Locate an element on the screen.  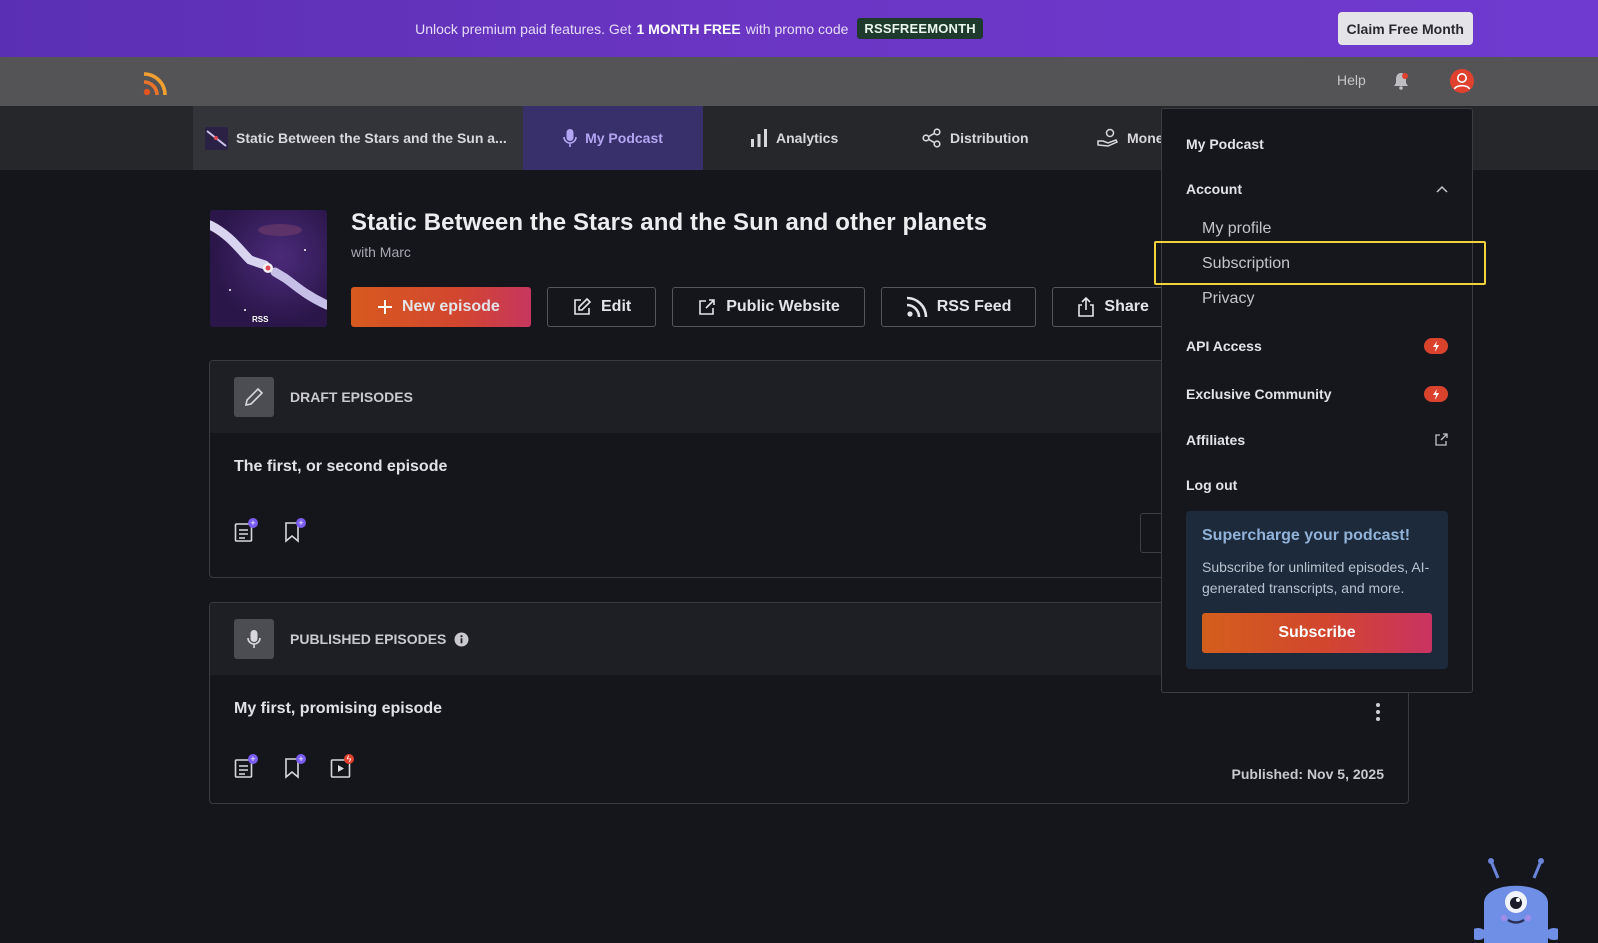
rss-logo-icon is located at coordinates (156, 83).